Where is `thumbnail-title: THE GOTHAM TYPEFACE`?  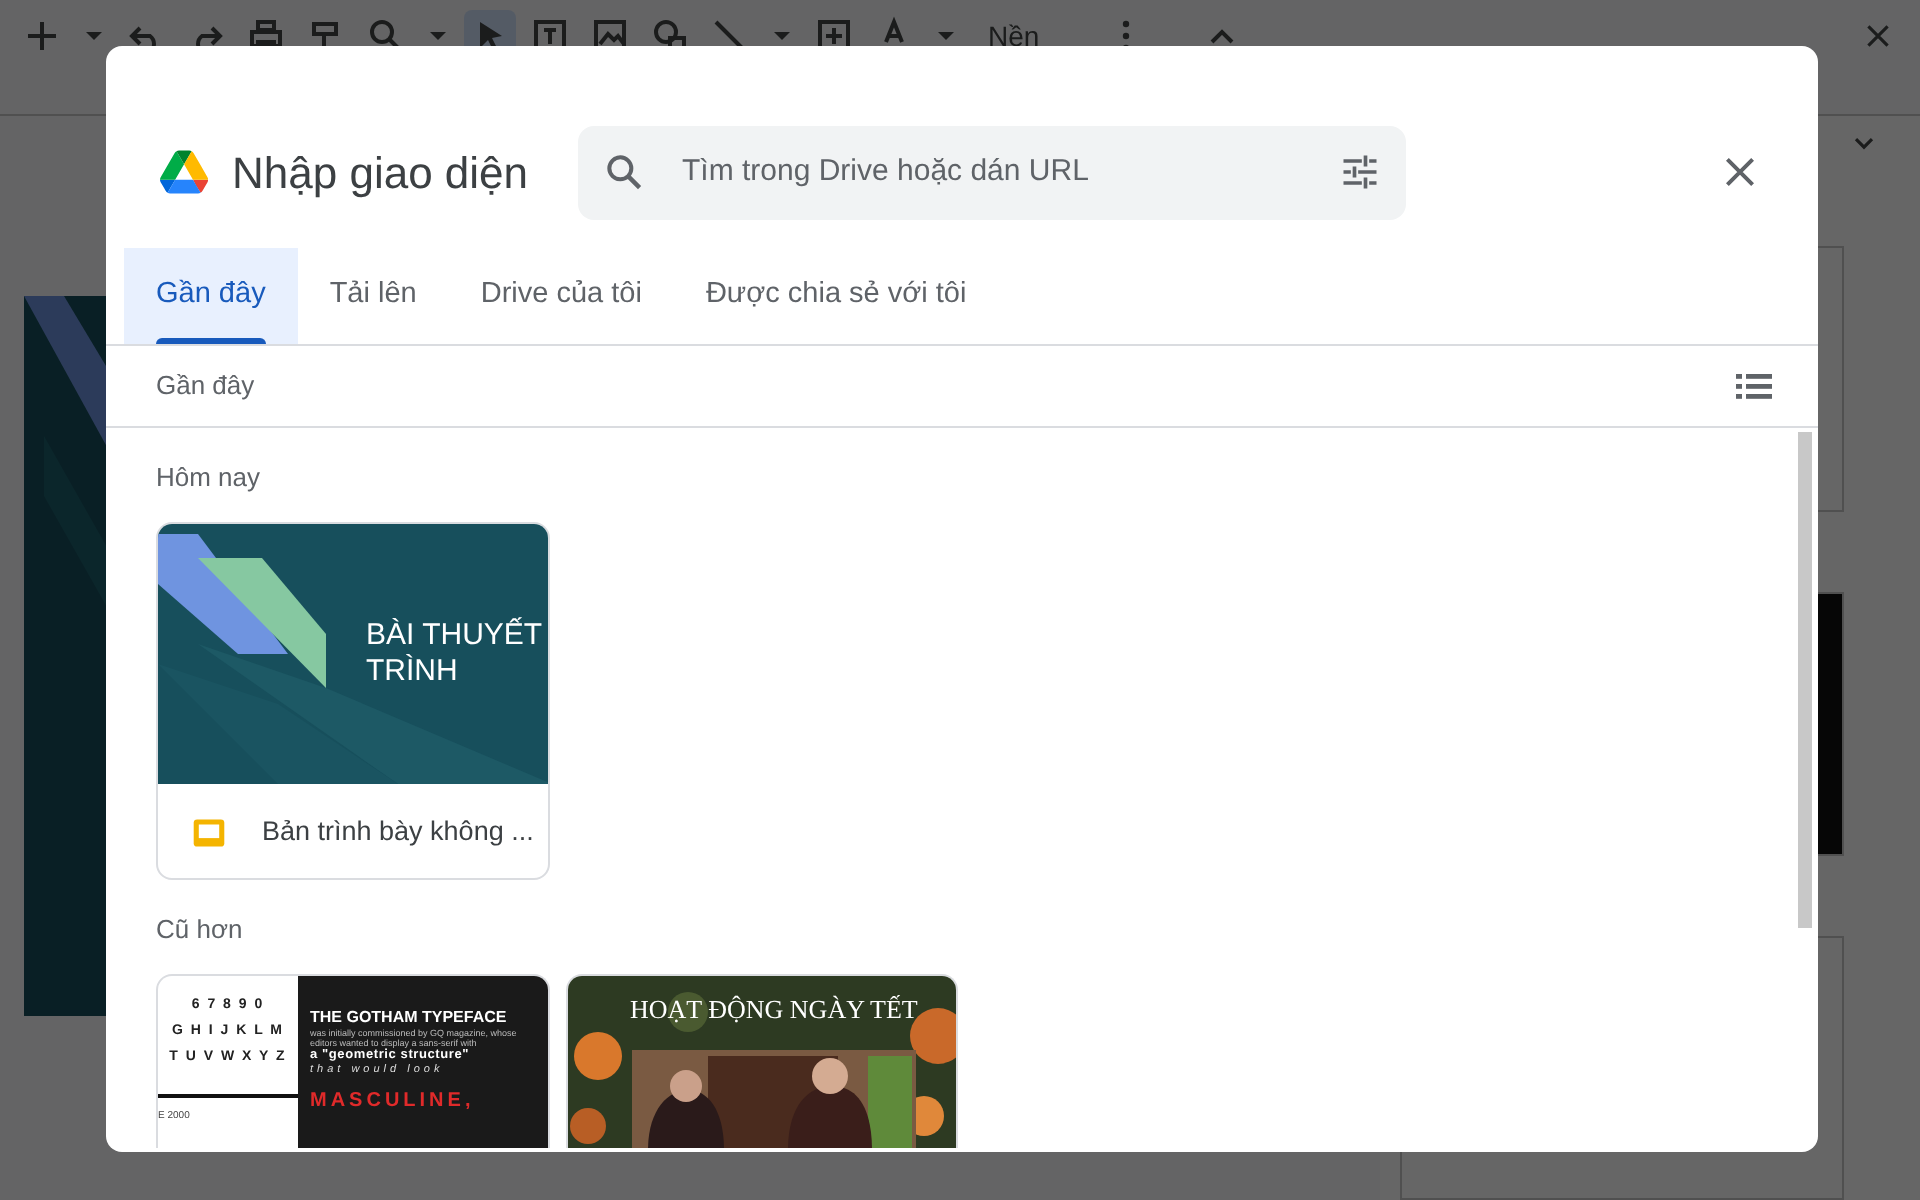
thumbnail-title: THE GOTHAM TYPEFACE is located at coordinates (408, 1018).